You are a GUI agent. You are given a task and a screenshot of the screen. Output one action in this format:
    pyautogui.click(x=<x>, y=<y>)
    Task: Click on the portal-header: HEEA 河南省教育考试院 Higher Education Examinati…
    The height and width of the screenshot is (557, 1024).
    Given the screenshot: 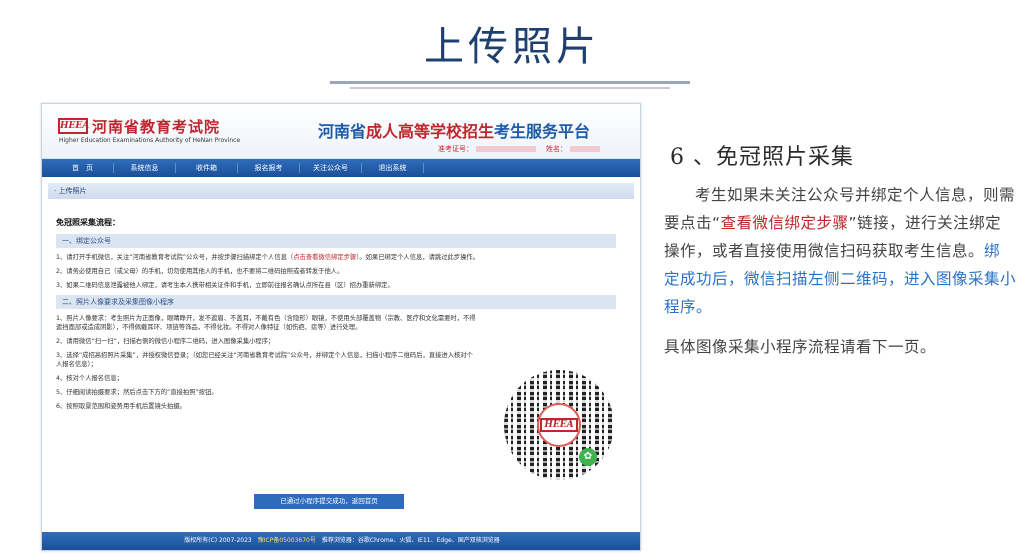 What is the action you would take?
    pyautogui.click(x=341, y=131)
    